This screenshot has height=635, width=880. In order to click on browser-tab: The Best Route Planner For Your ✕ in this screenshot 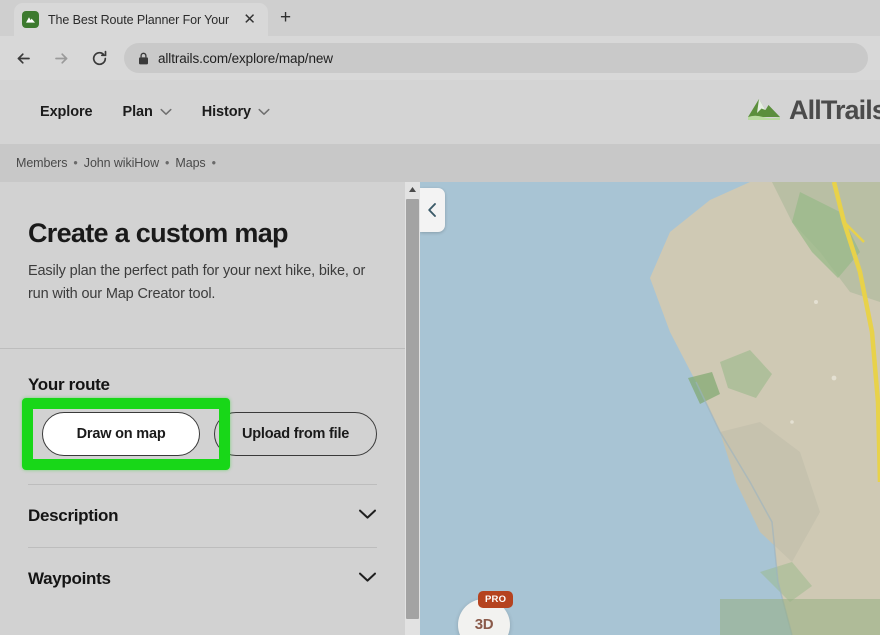, I will do `click(141, 19)`.